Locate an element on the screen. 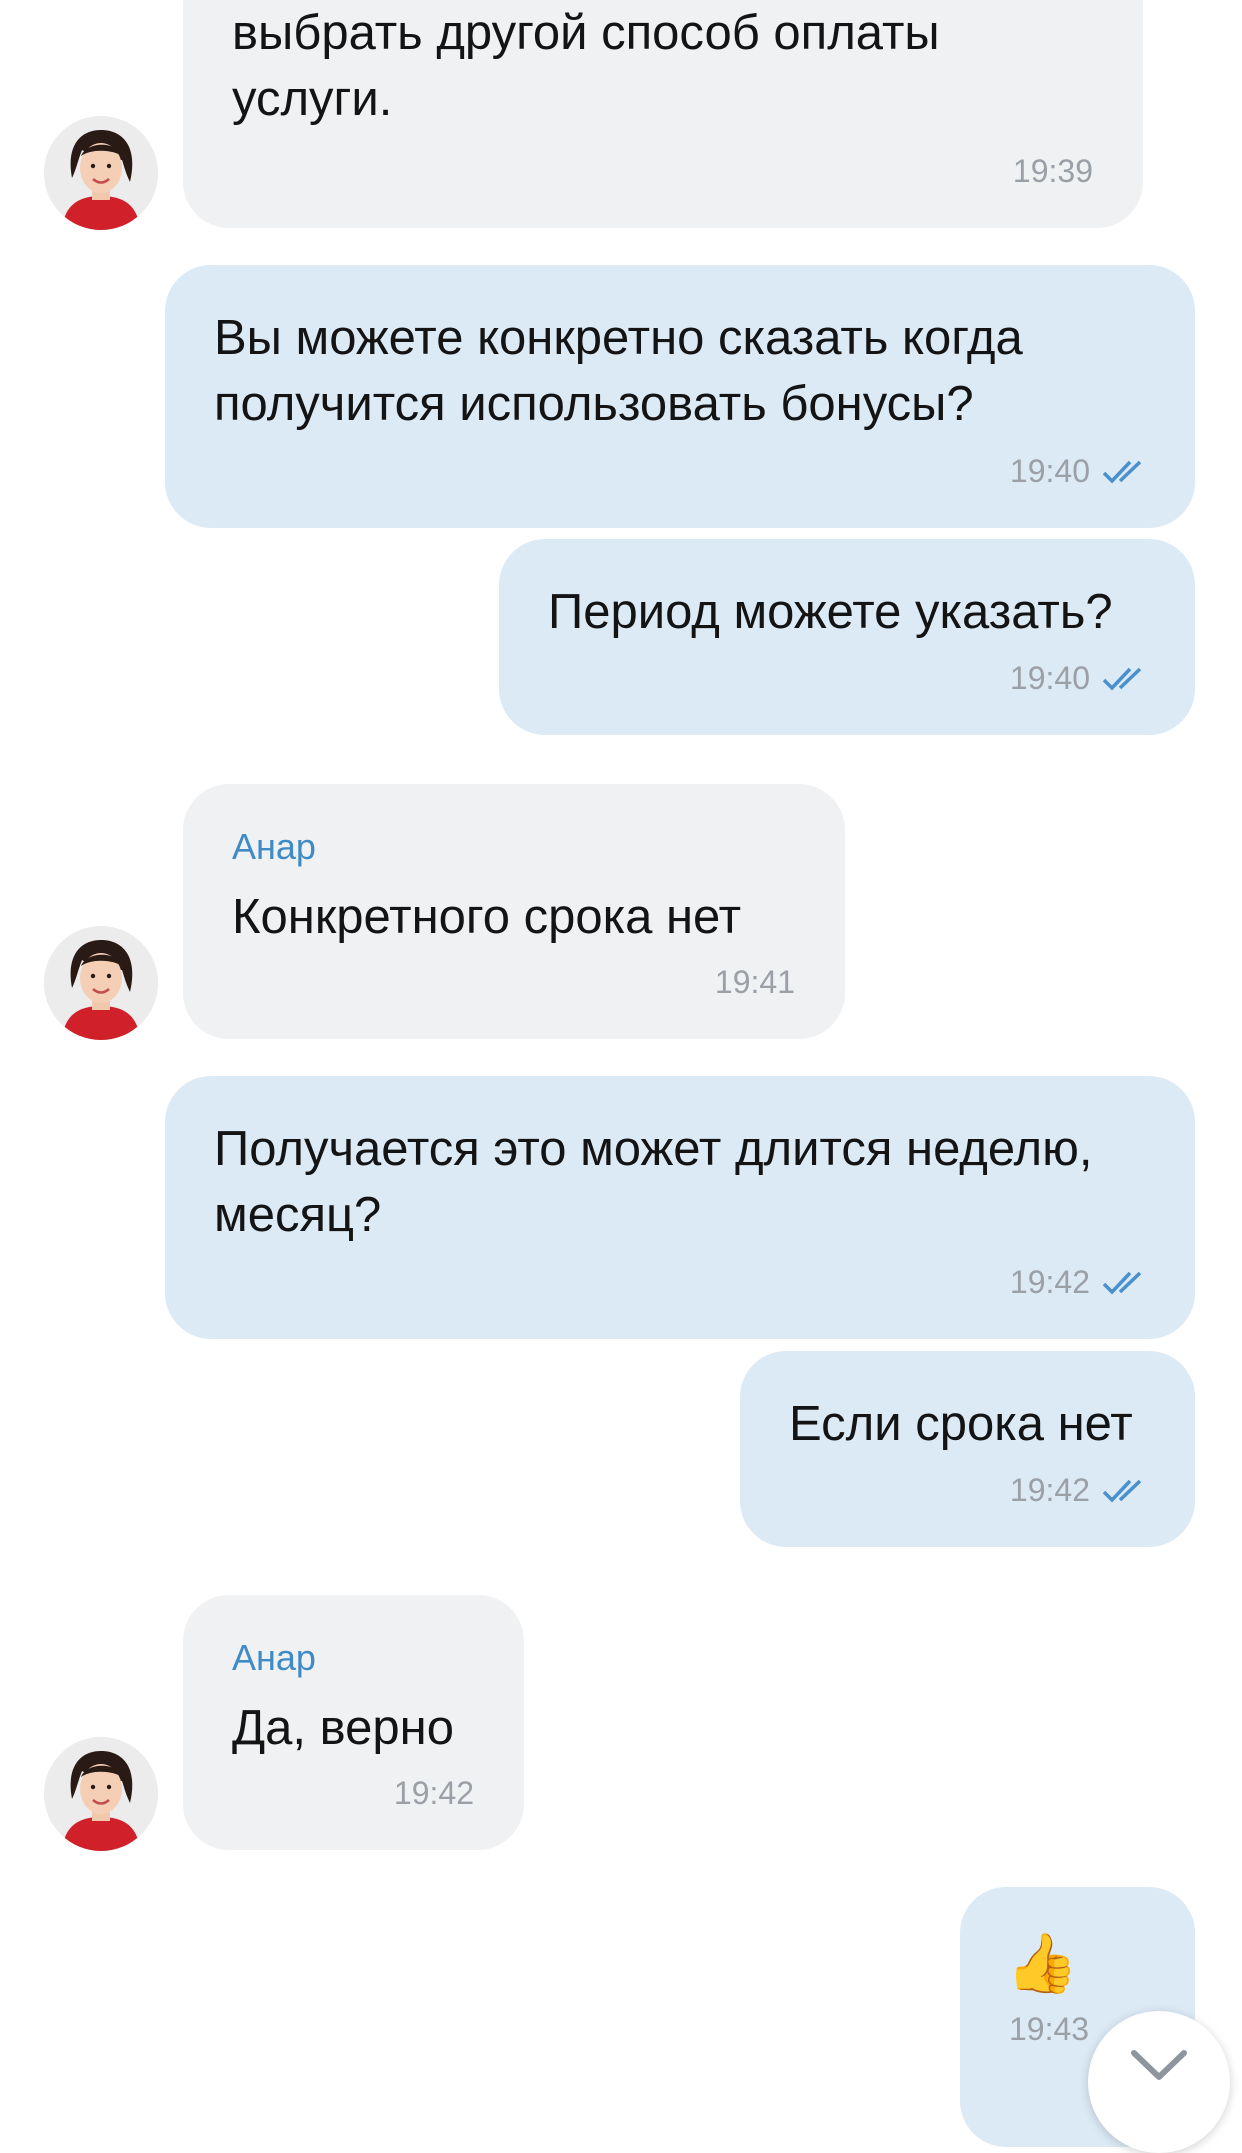 Image resolution: width=1242 pixels, height=2153 pixels. message-text: Период можете указать? is located at coordinates (830, 612).